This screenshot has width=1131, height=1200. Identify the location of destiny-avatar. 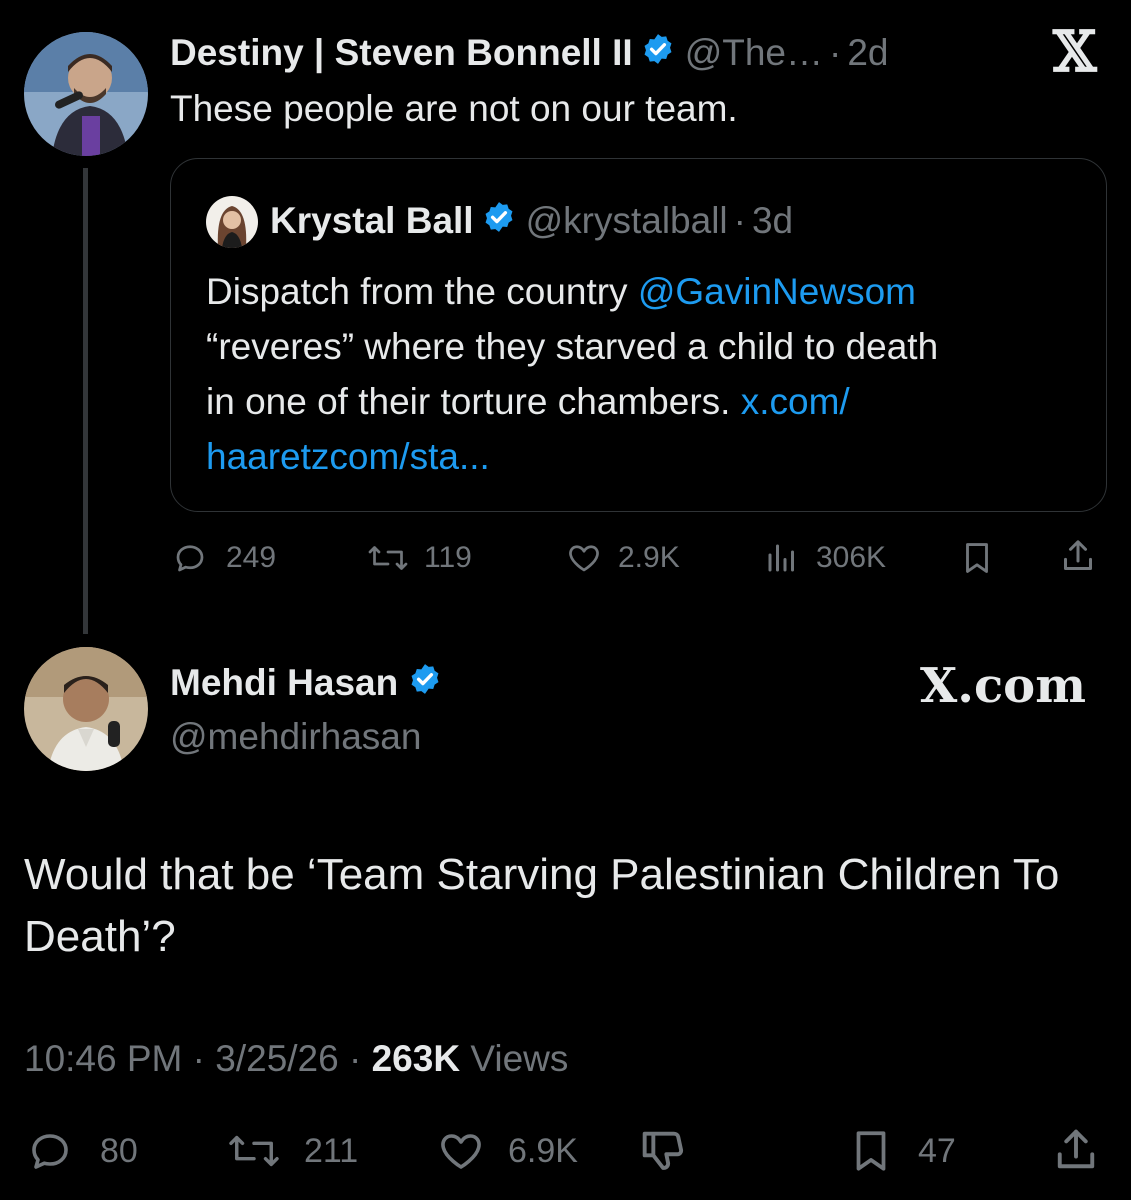
(86, 94).